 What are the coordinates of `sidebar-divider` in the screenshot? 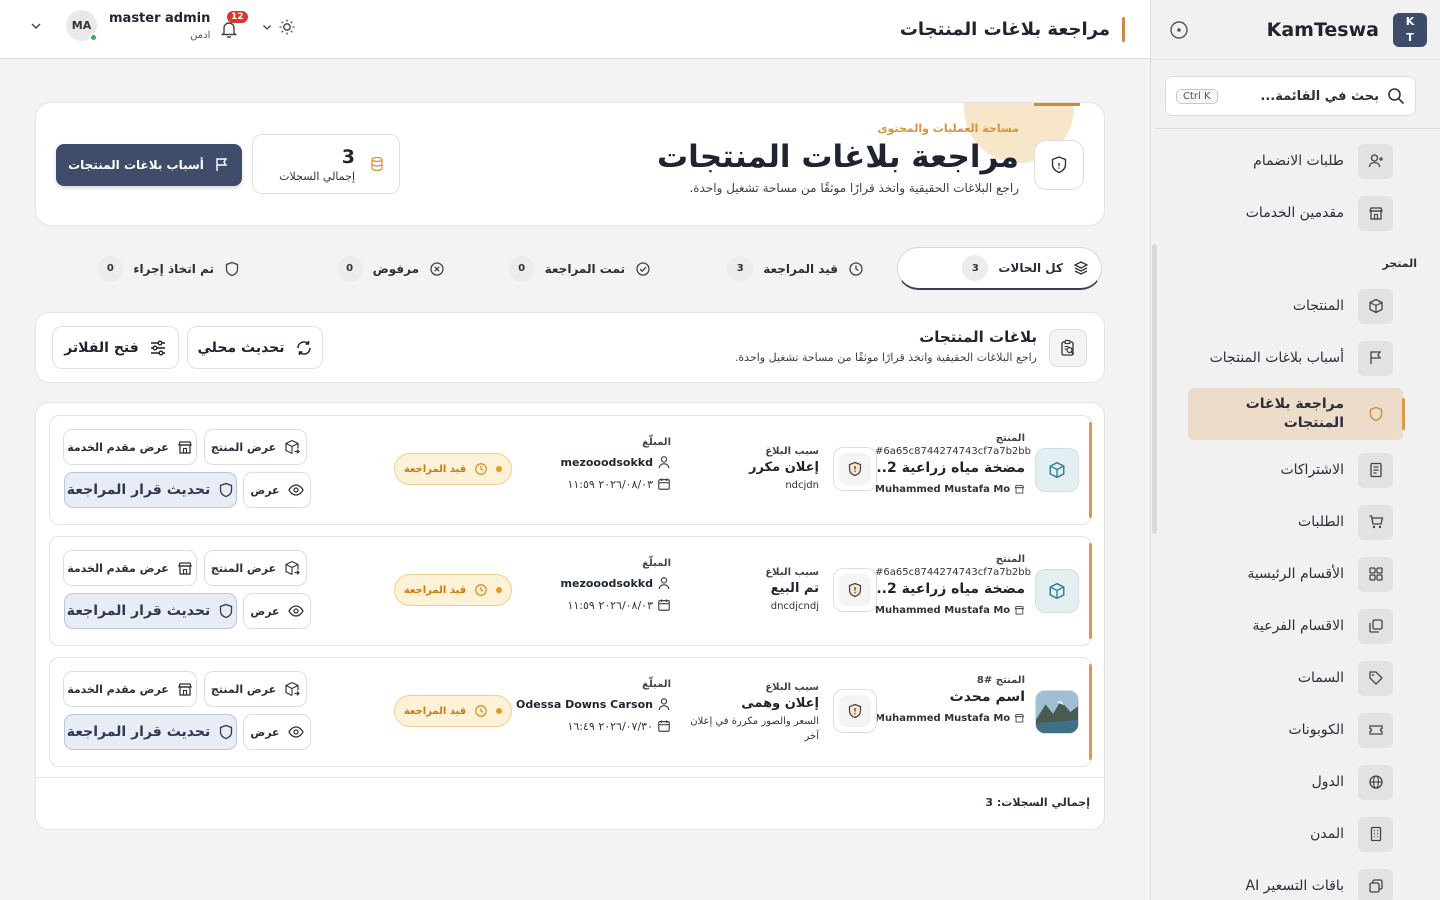 It's located at (1297, 128).